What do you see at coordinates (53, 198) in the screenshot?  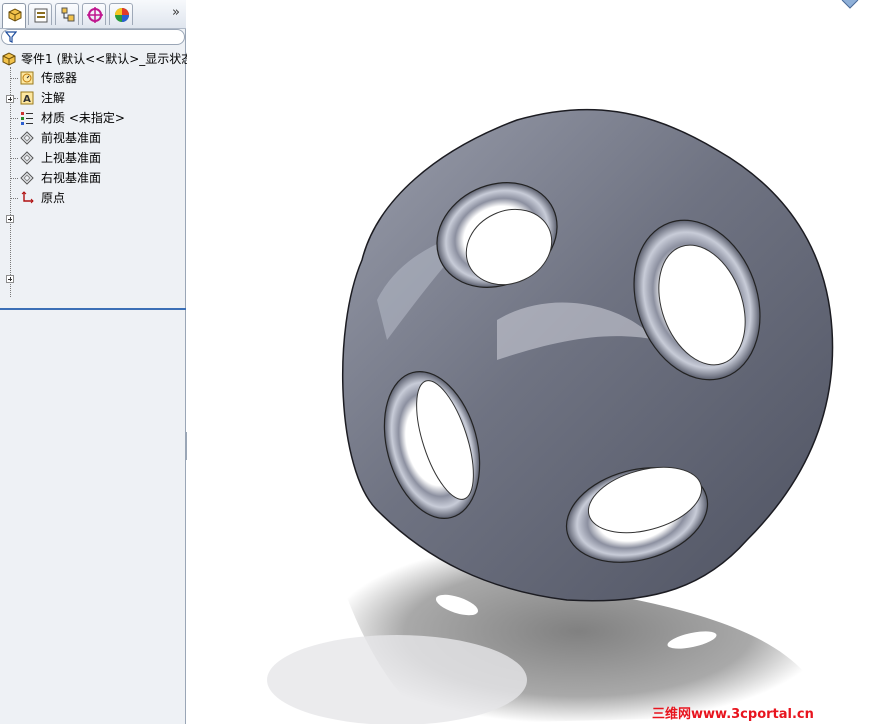 I see `tree-item-label: 原点` at bounding box center [53, 198].